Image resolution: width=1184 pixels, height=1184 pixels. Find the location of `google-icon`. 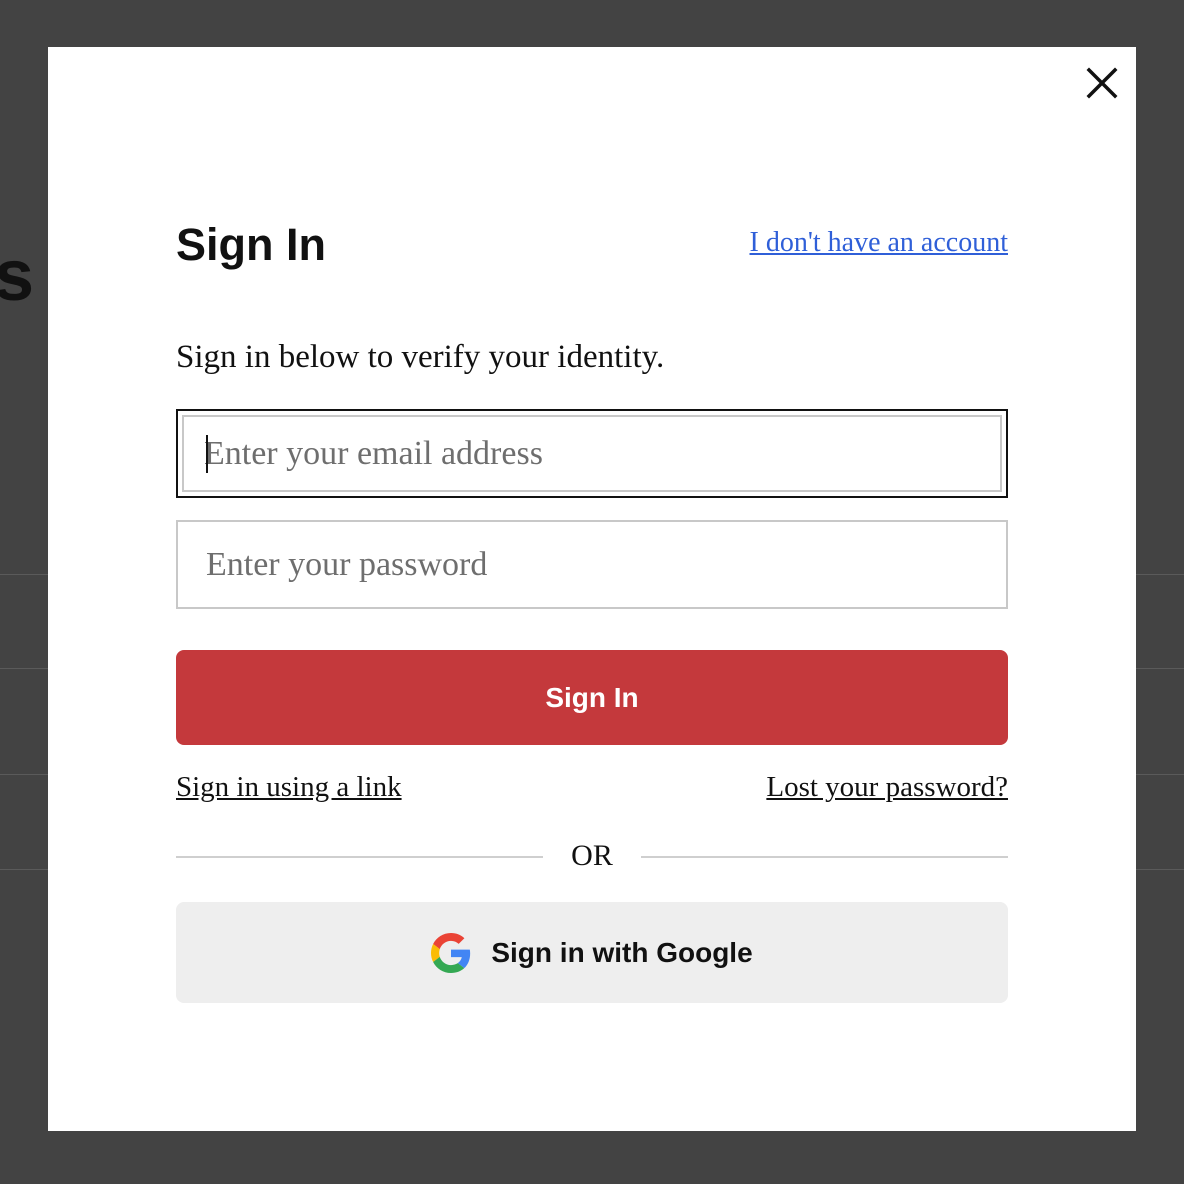

google-icon is located at coordinates (451, 952).